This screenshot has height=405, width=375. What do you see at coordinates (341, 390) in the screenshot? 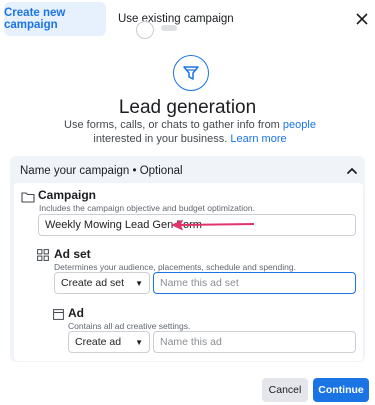
I see `continue-button: Continue` at bounding box center [341, 390].